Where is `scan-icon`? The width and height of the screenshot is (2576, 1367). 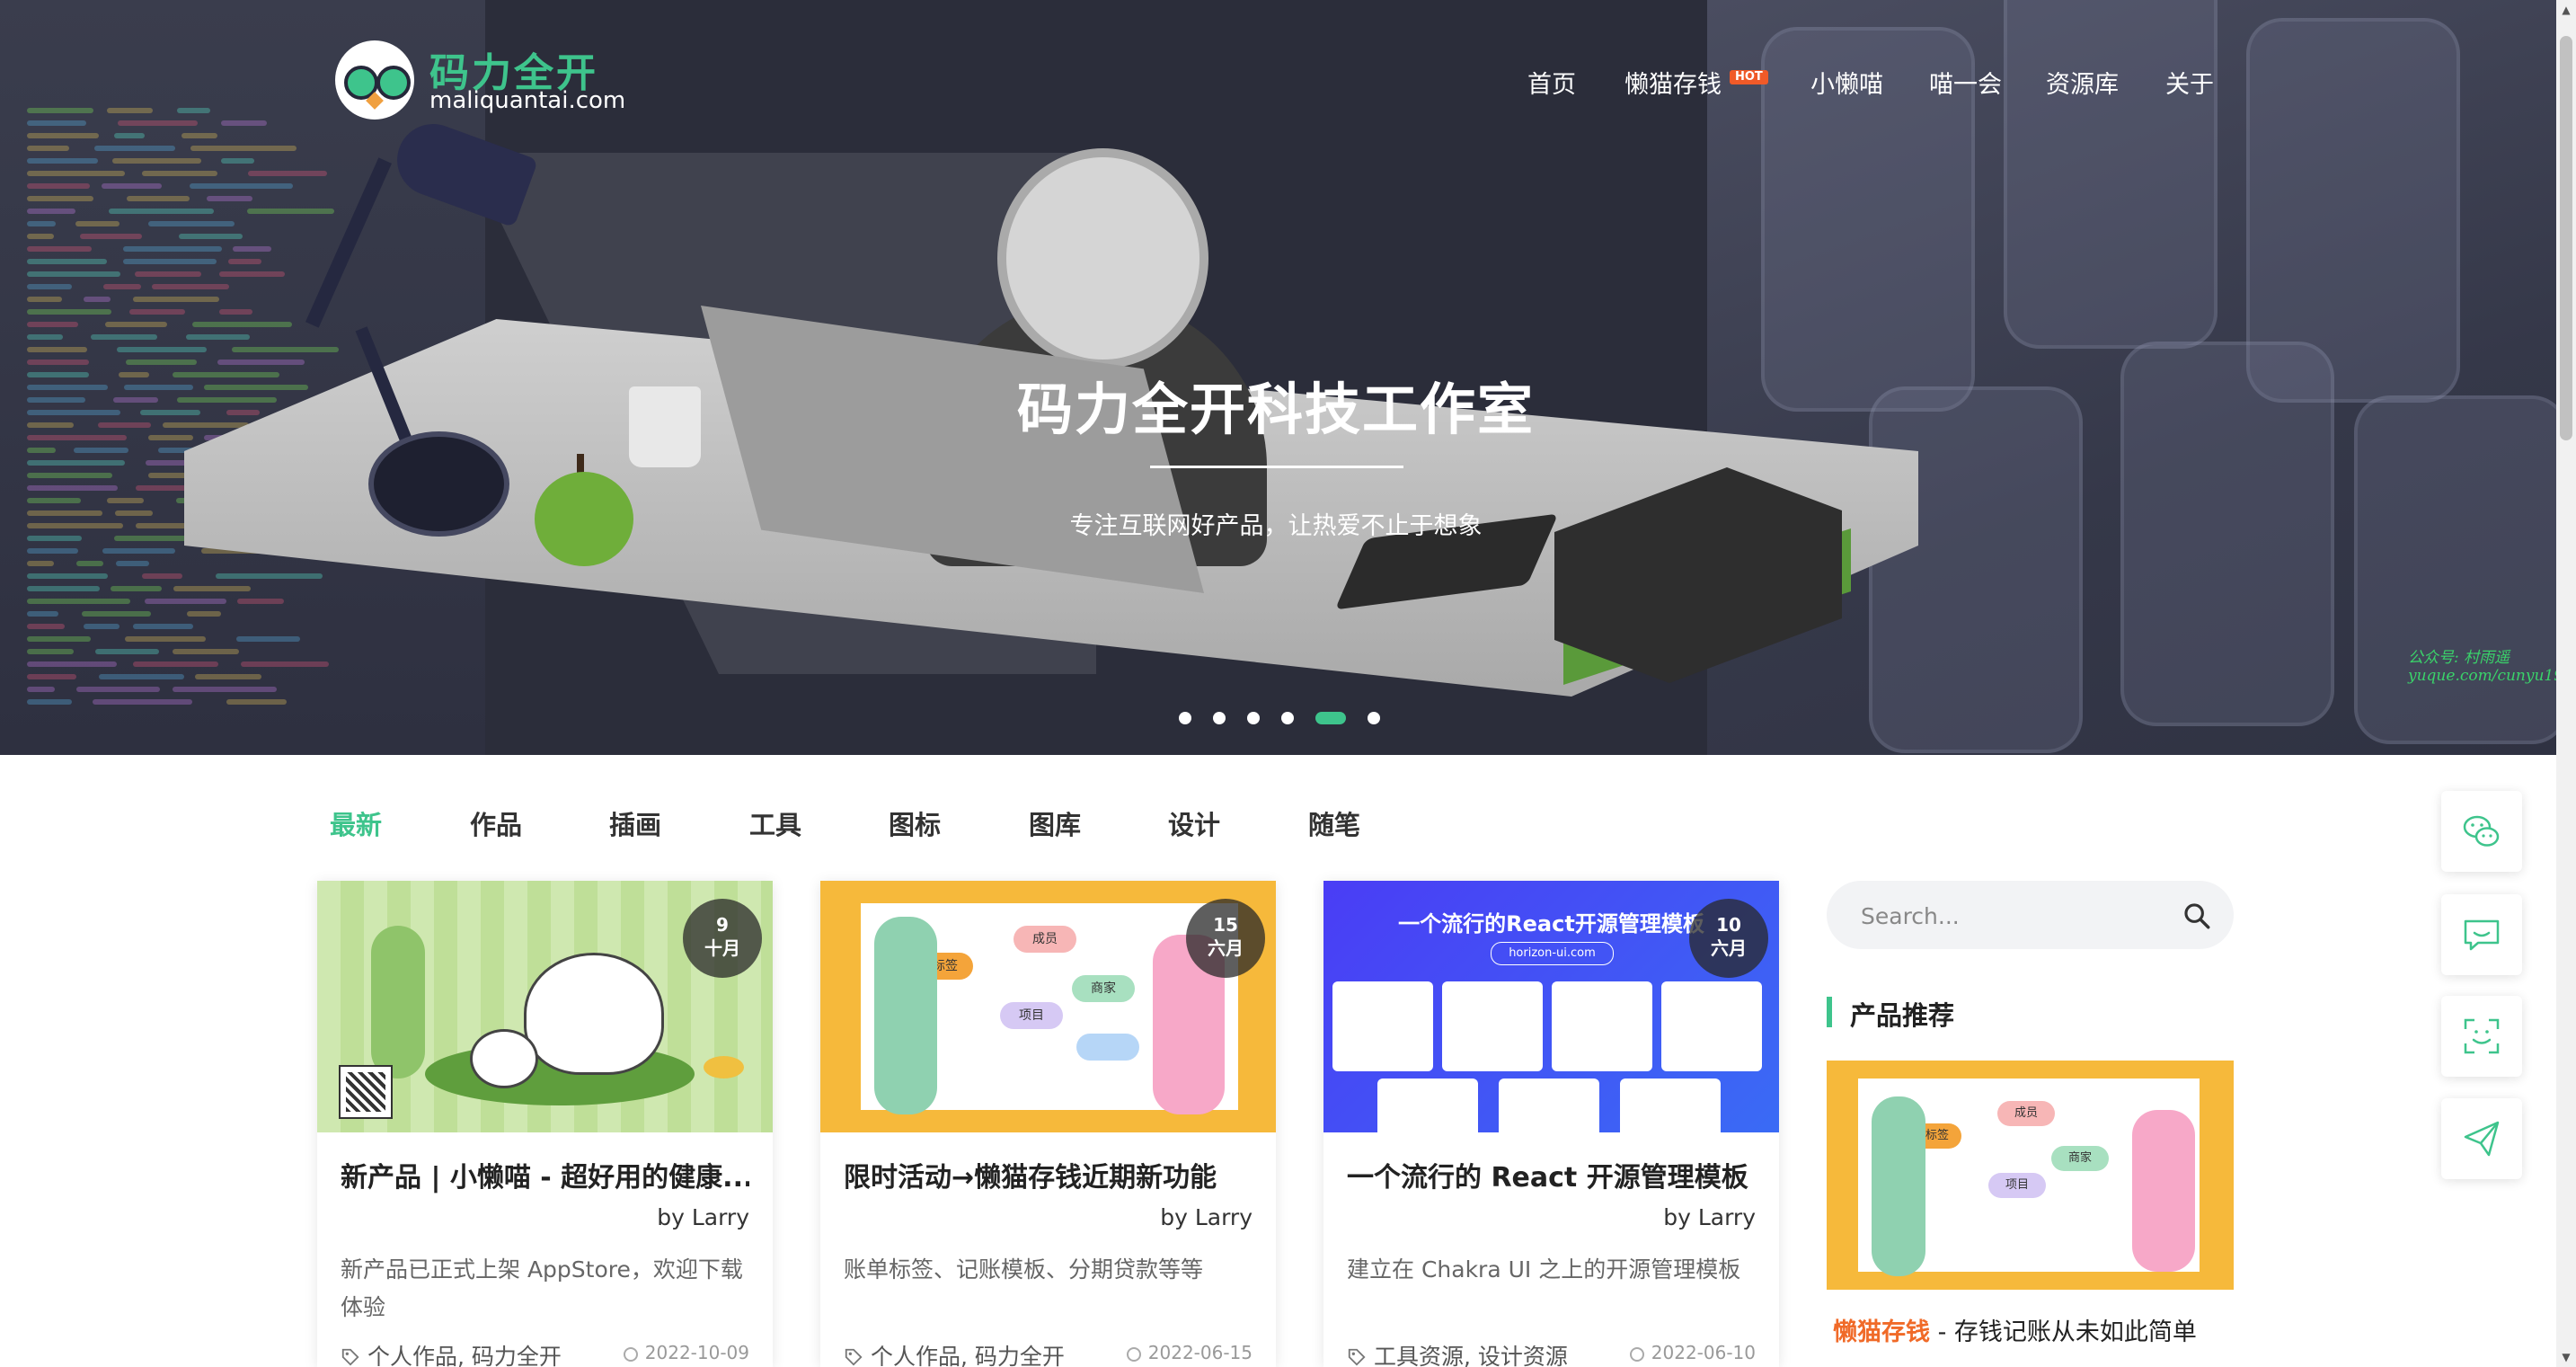 scan-icon is located at coordinates (2482, 1036).